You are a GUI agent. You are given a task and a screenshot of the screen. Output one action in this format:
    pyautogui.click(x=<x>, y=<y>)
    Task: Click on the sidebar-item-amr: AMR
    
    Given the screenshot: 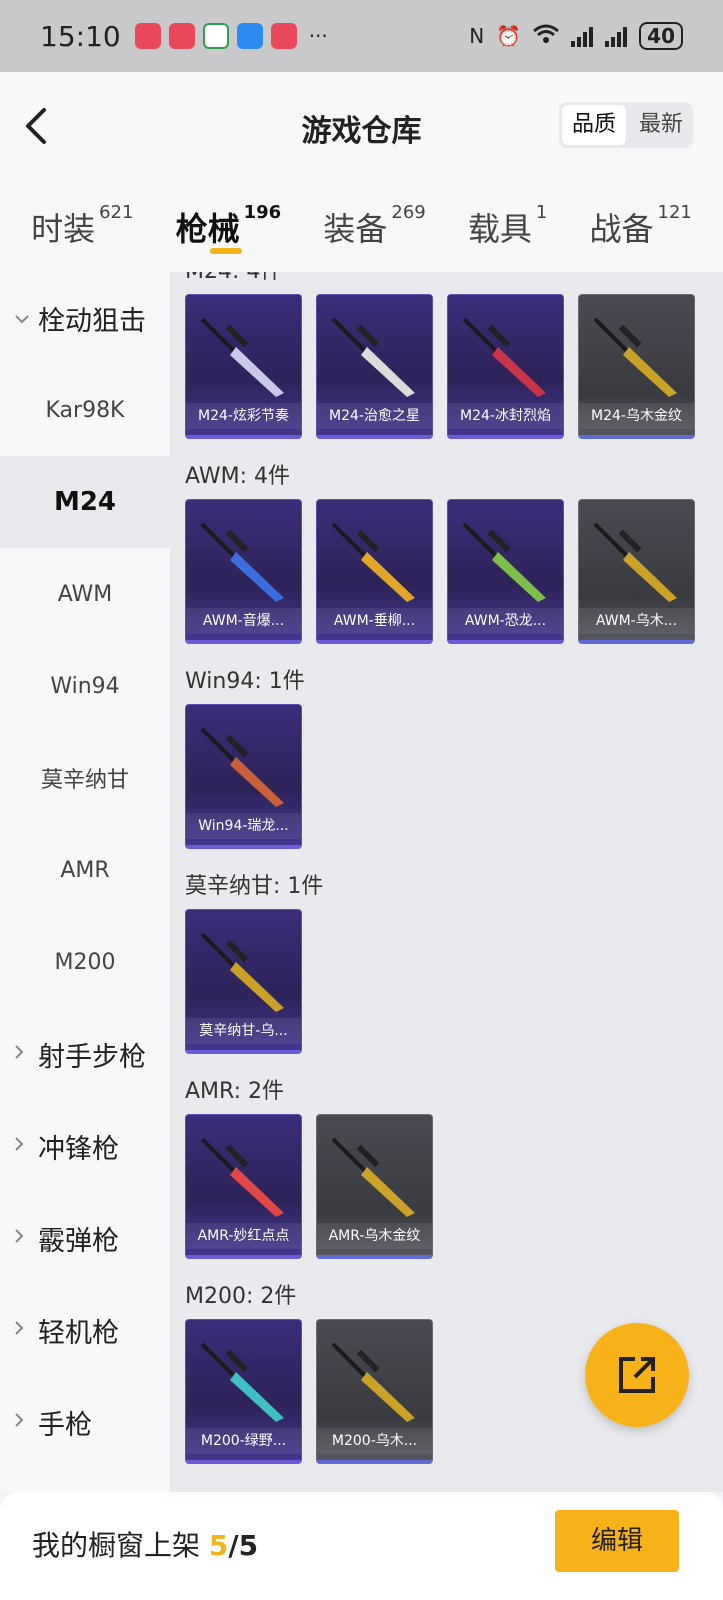 What is the action you would take?
    pyautogui.click(x=85, y=870)
    